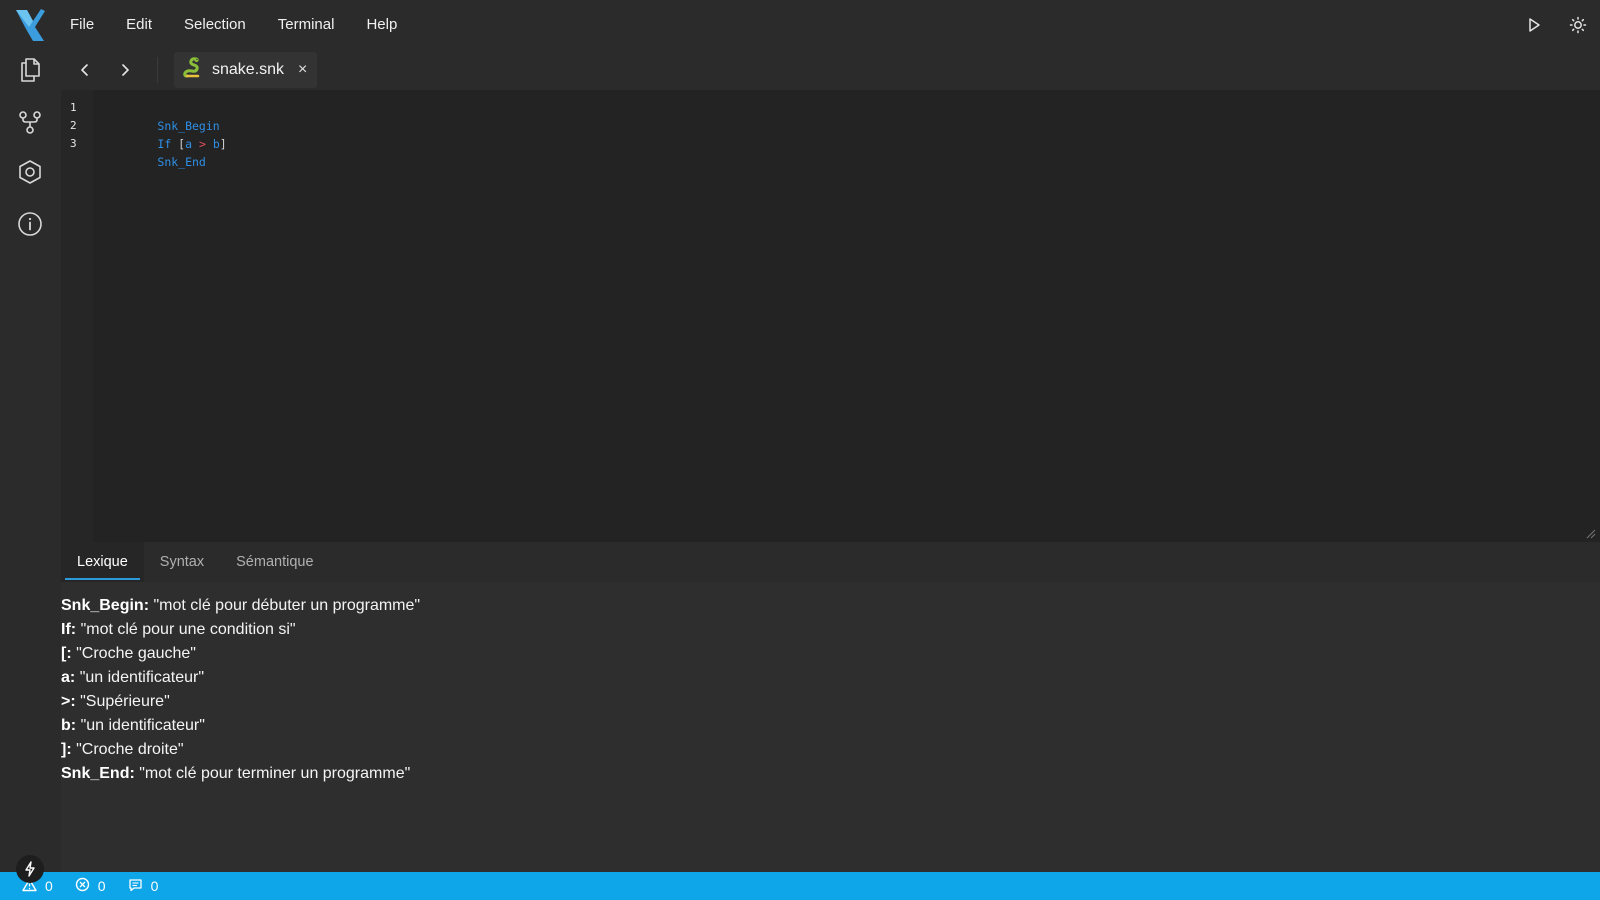 This screenshot has height=900, width=1600. What do you see at coordinates (30, 70) in the screenshot?
I see `files-icon` at bounding box center [30, 70].